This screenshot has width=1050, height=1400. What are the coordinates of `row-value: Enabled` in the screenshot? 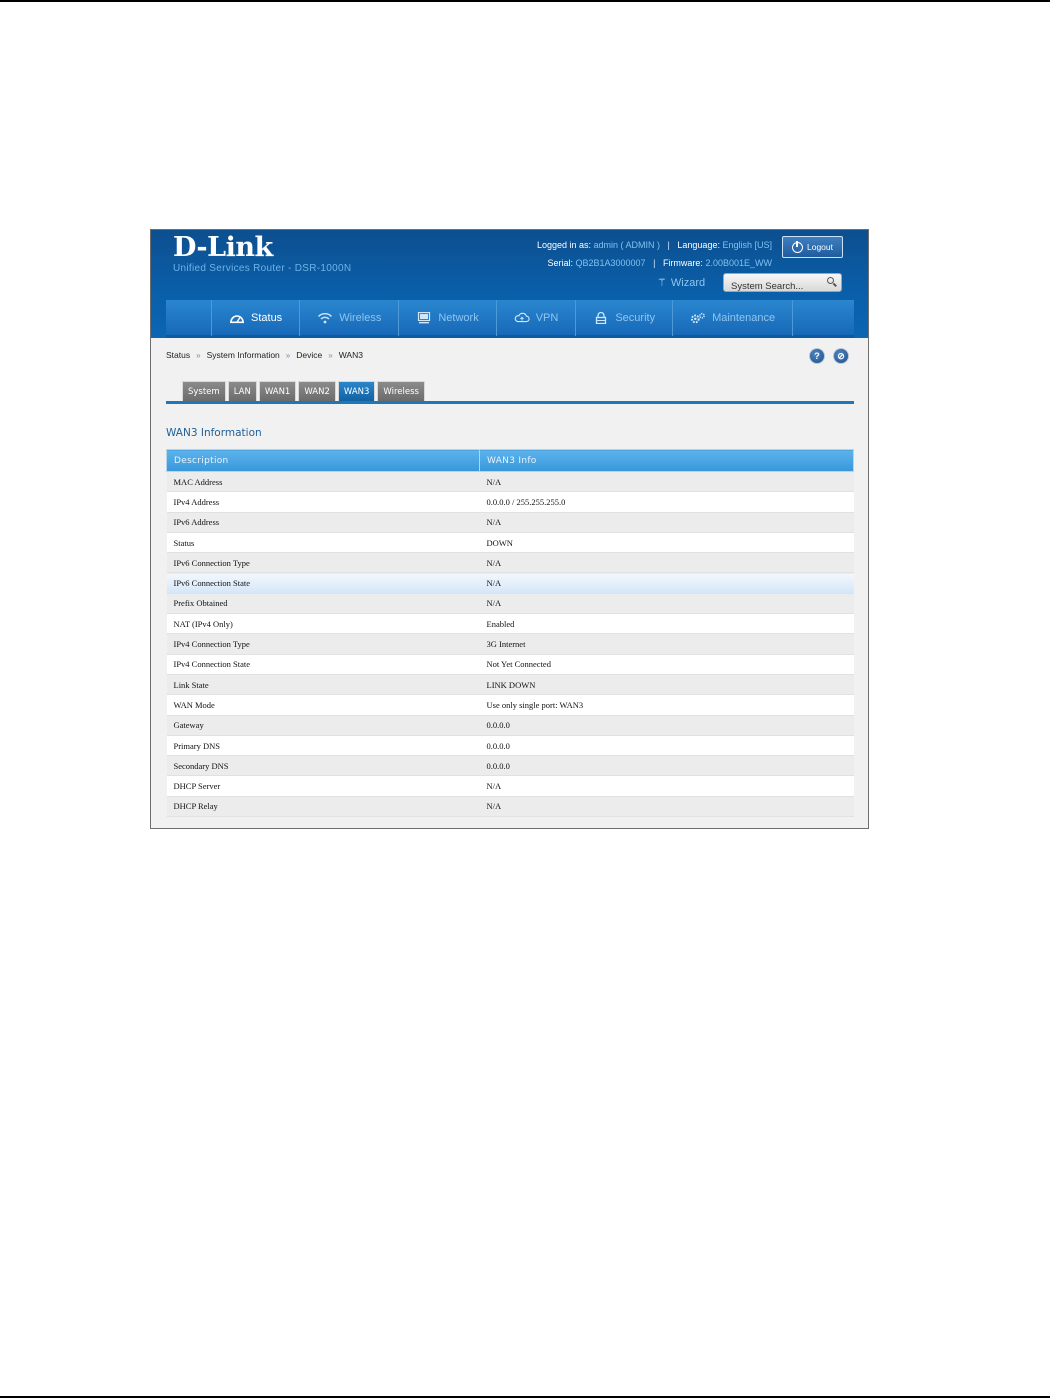 It's located at (666, 624).